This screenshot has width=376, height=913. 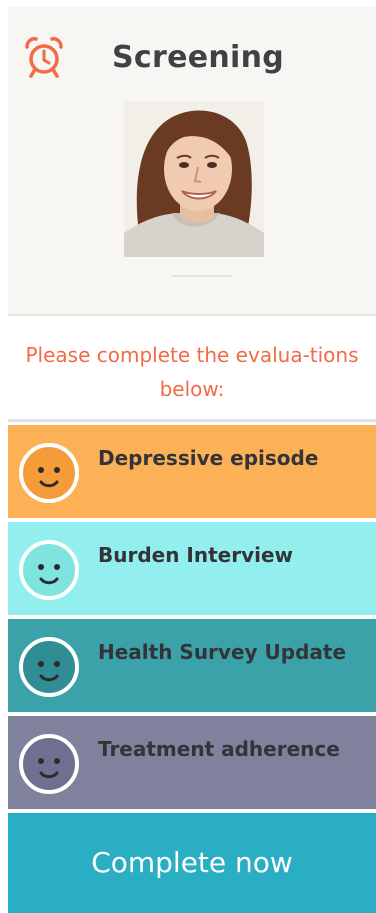 I want to click on patient-avatar, so click(x=194, y=179).